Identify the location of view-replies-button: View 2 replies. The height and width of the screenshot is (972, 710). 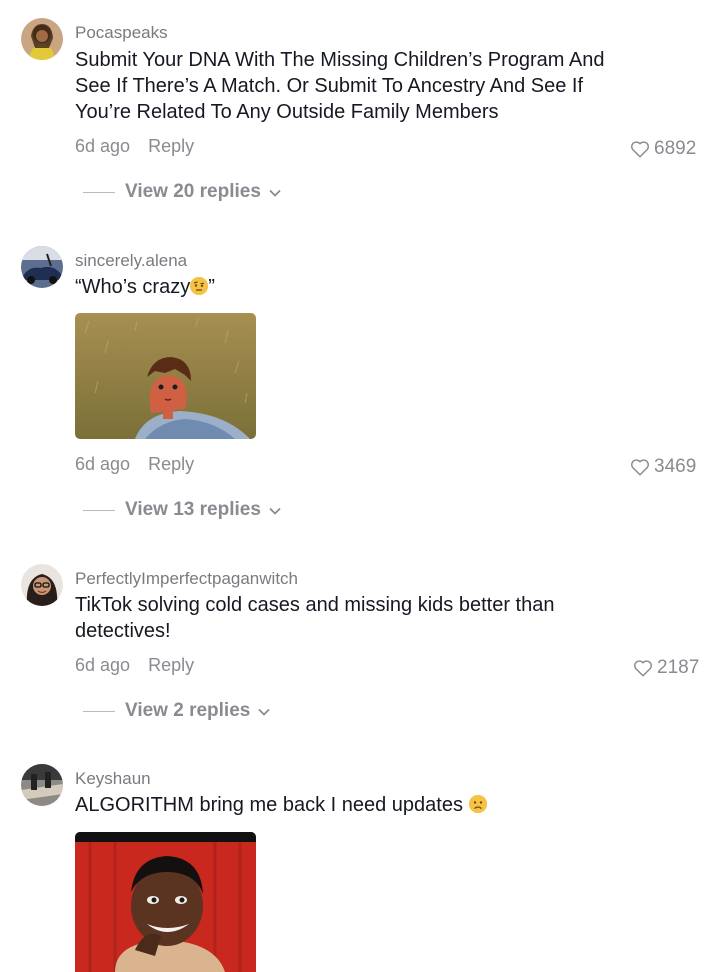
(176, 711).